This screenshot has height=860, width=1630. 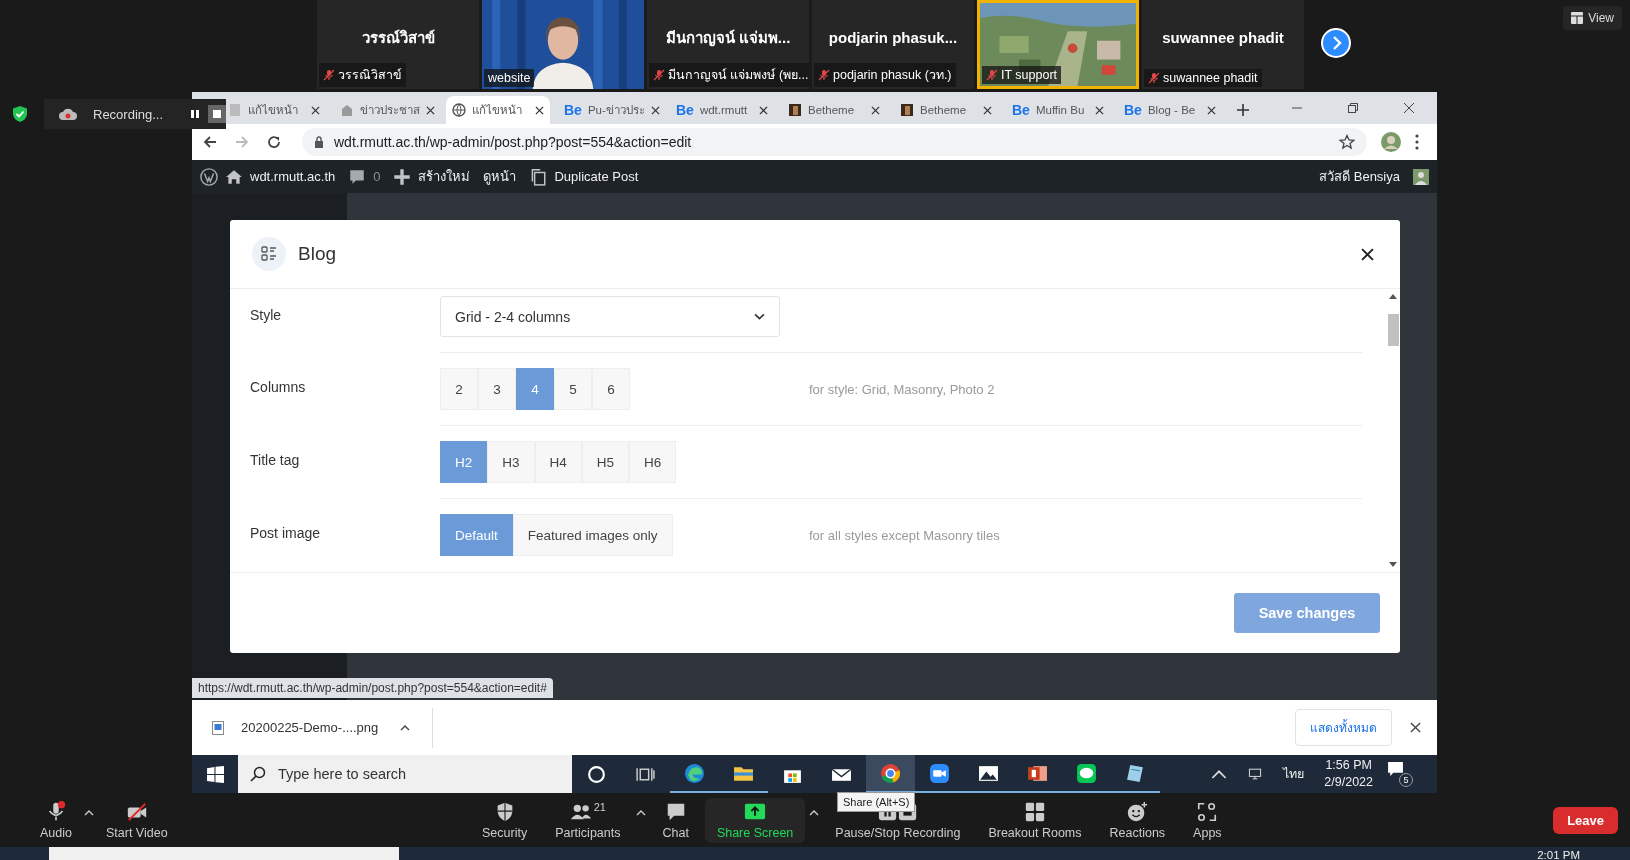 What do you see at coordinates (511, 462) in the screenshot?
I see `option-button: H3` at bounding box center [511, 462].